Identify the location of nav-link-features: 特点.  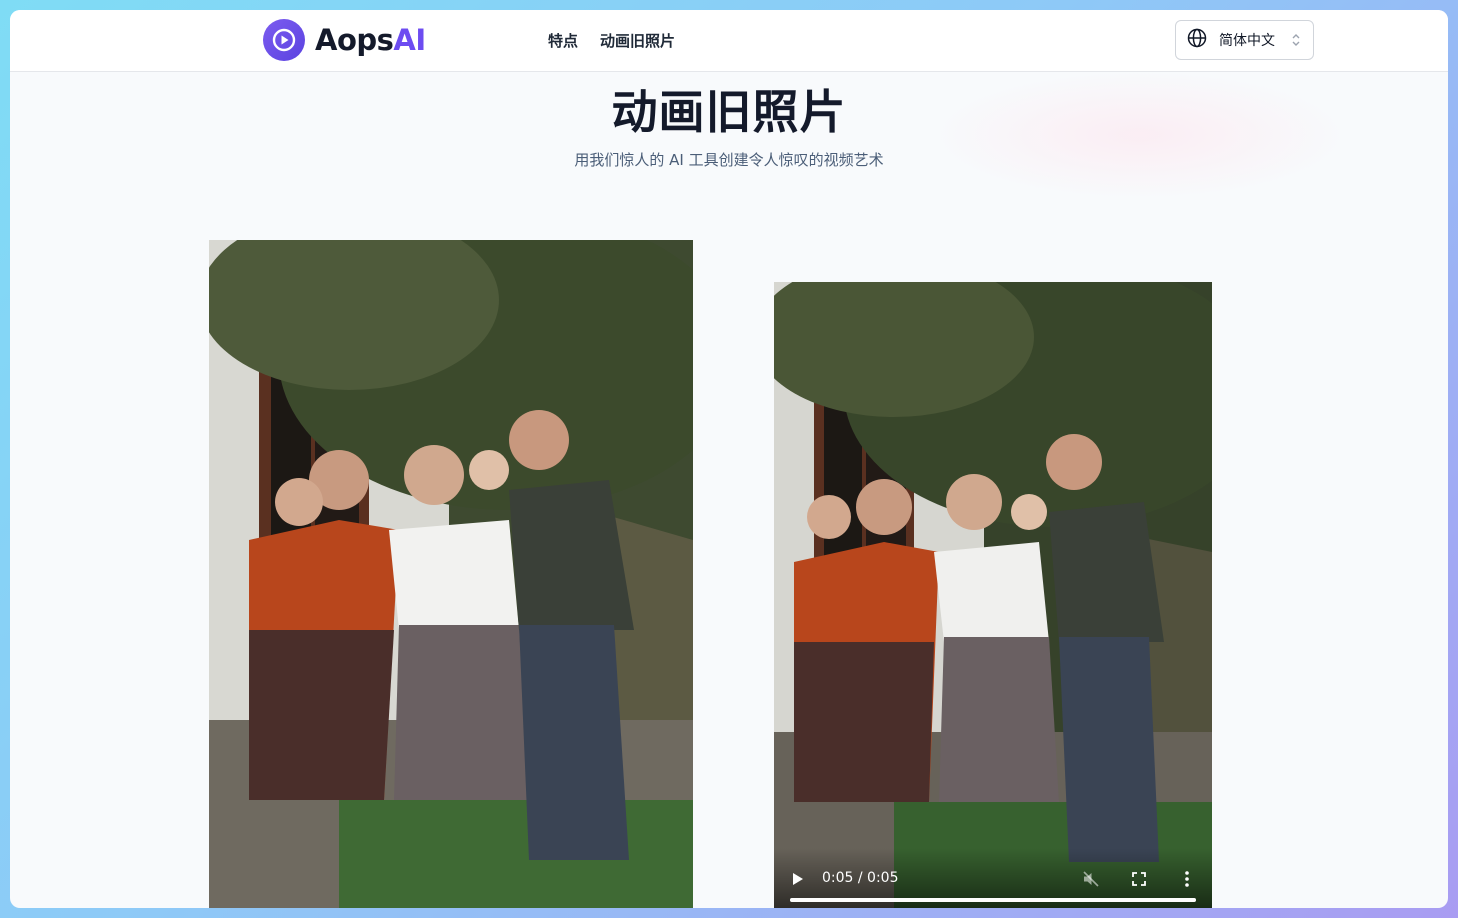
(563, 40).